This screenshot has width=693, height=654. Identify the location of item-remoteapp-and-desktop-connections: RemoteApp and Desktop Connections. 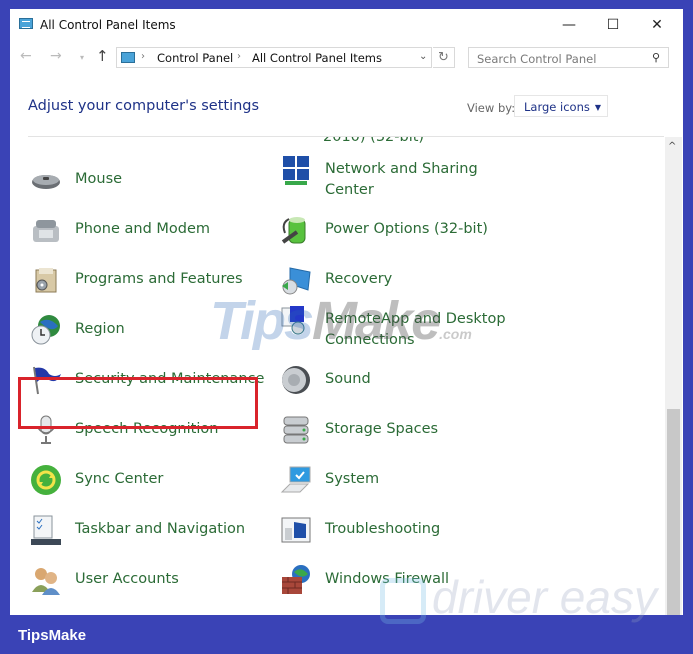
(402, 327).